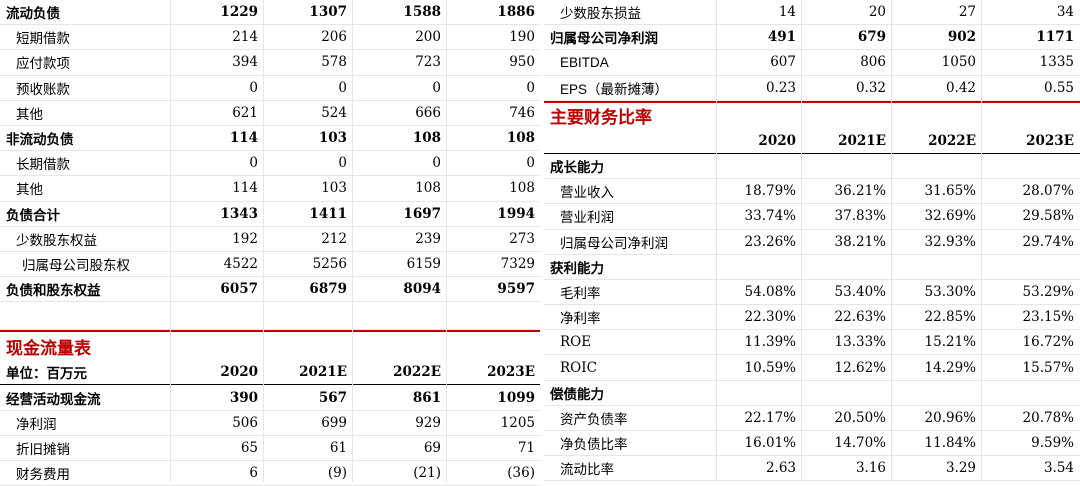 This screenshot has width=1080, height=486. I want to click on cell-value: 666, so click(428, 112).